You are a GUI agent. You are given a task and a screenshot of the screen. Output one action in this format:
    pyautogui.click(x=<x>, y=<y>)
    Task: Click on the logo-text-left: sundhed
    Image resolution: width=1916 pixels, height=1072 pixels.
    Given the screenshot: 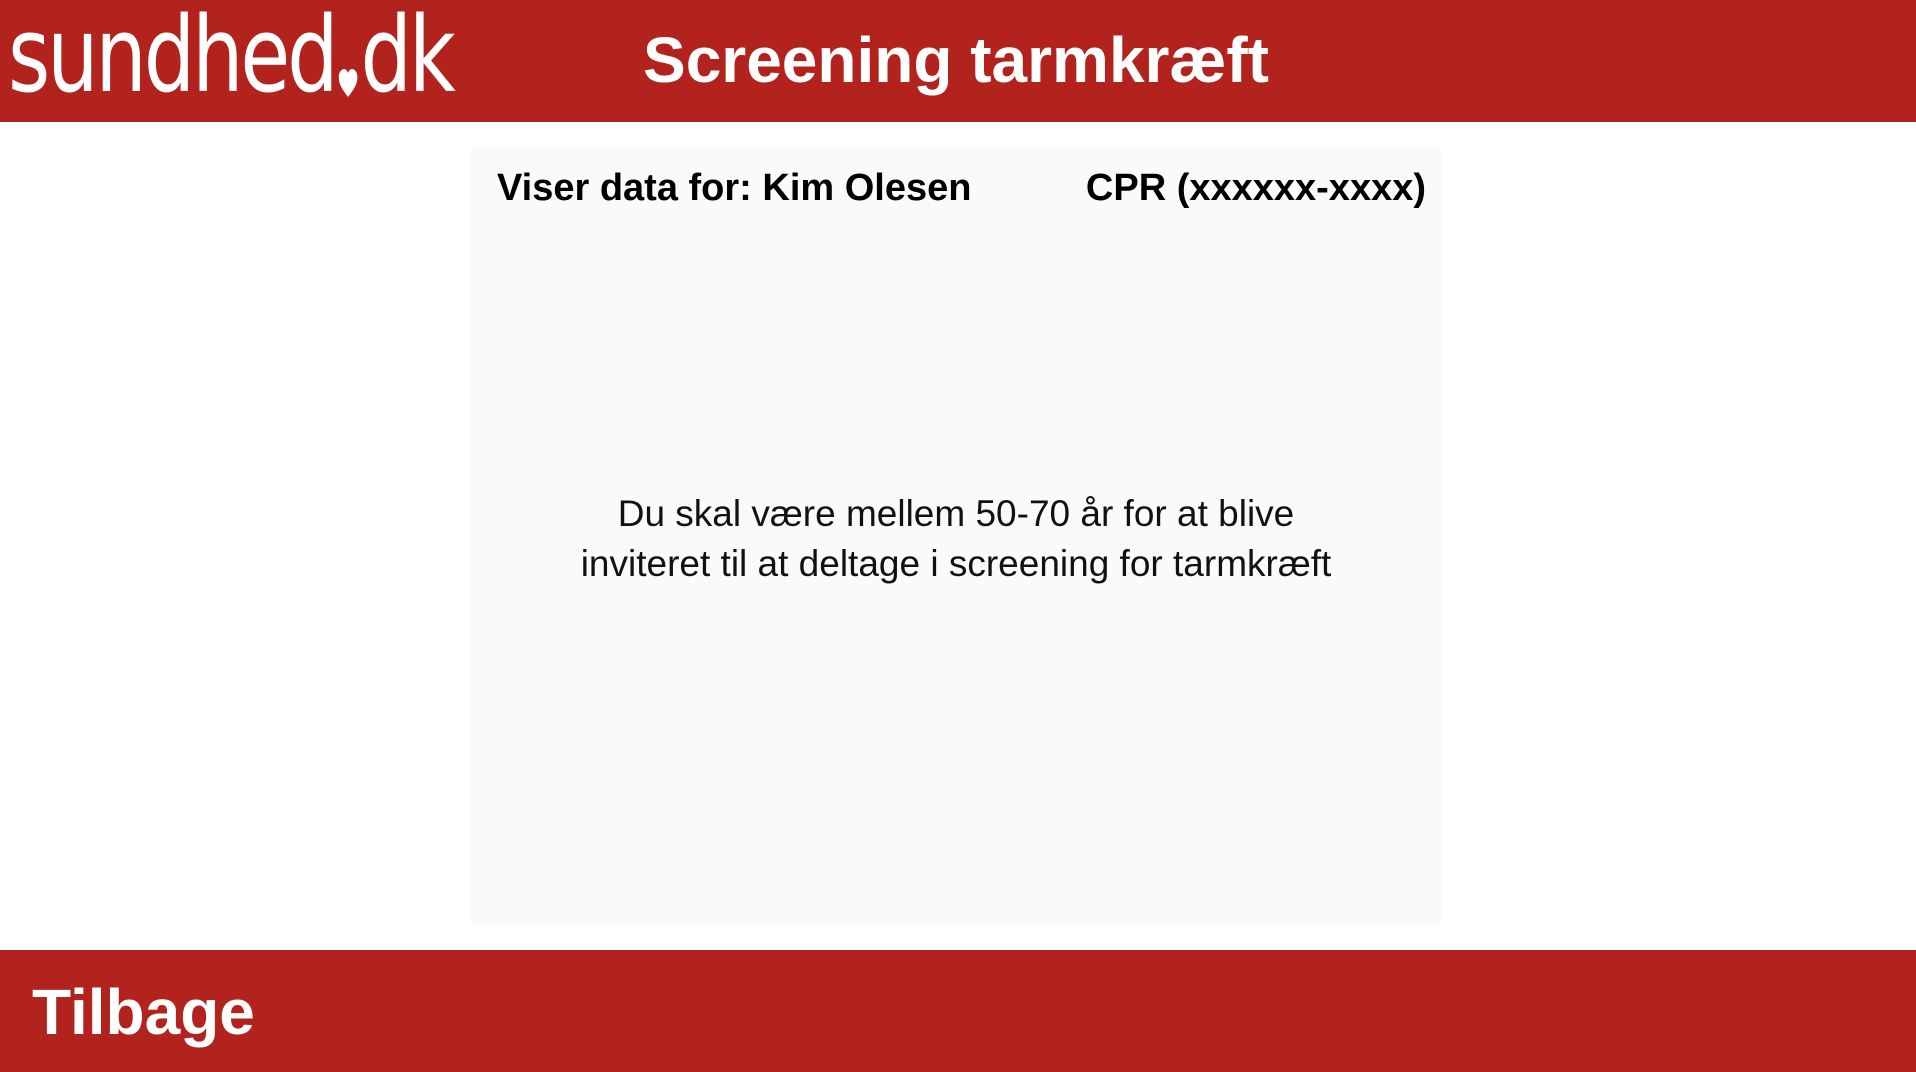 What is the action you would take?
    pyautogui.click(x=173, y=58)
    